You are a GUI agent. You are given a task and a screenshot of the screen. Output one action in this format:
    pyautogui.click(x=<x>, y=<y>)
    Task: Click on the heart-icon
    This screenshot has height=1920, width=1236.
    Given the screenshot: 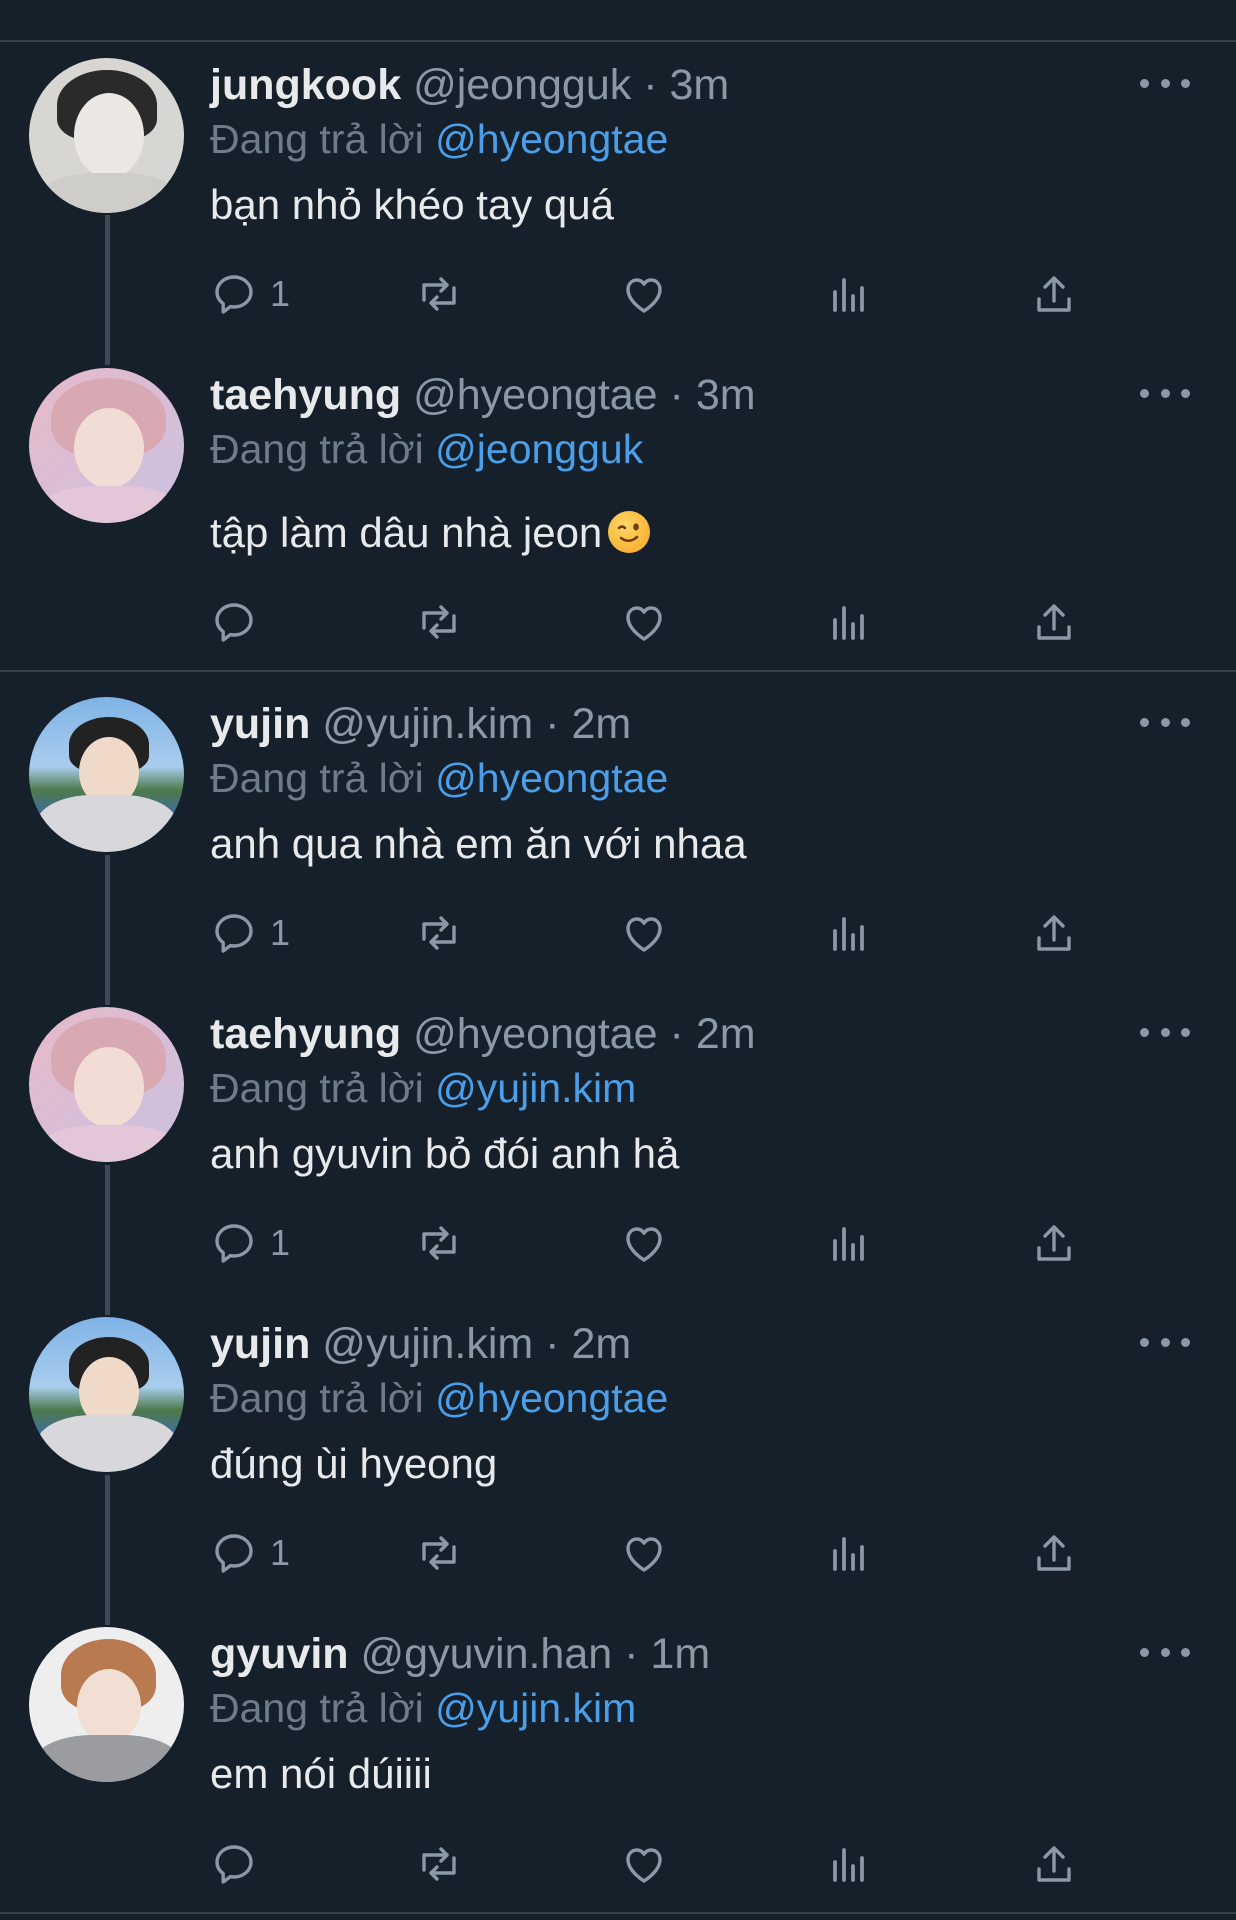 What is the action you would take?
    pyautogui.click(x=644, y=295)
    